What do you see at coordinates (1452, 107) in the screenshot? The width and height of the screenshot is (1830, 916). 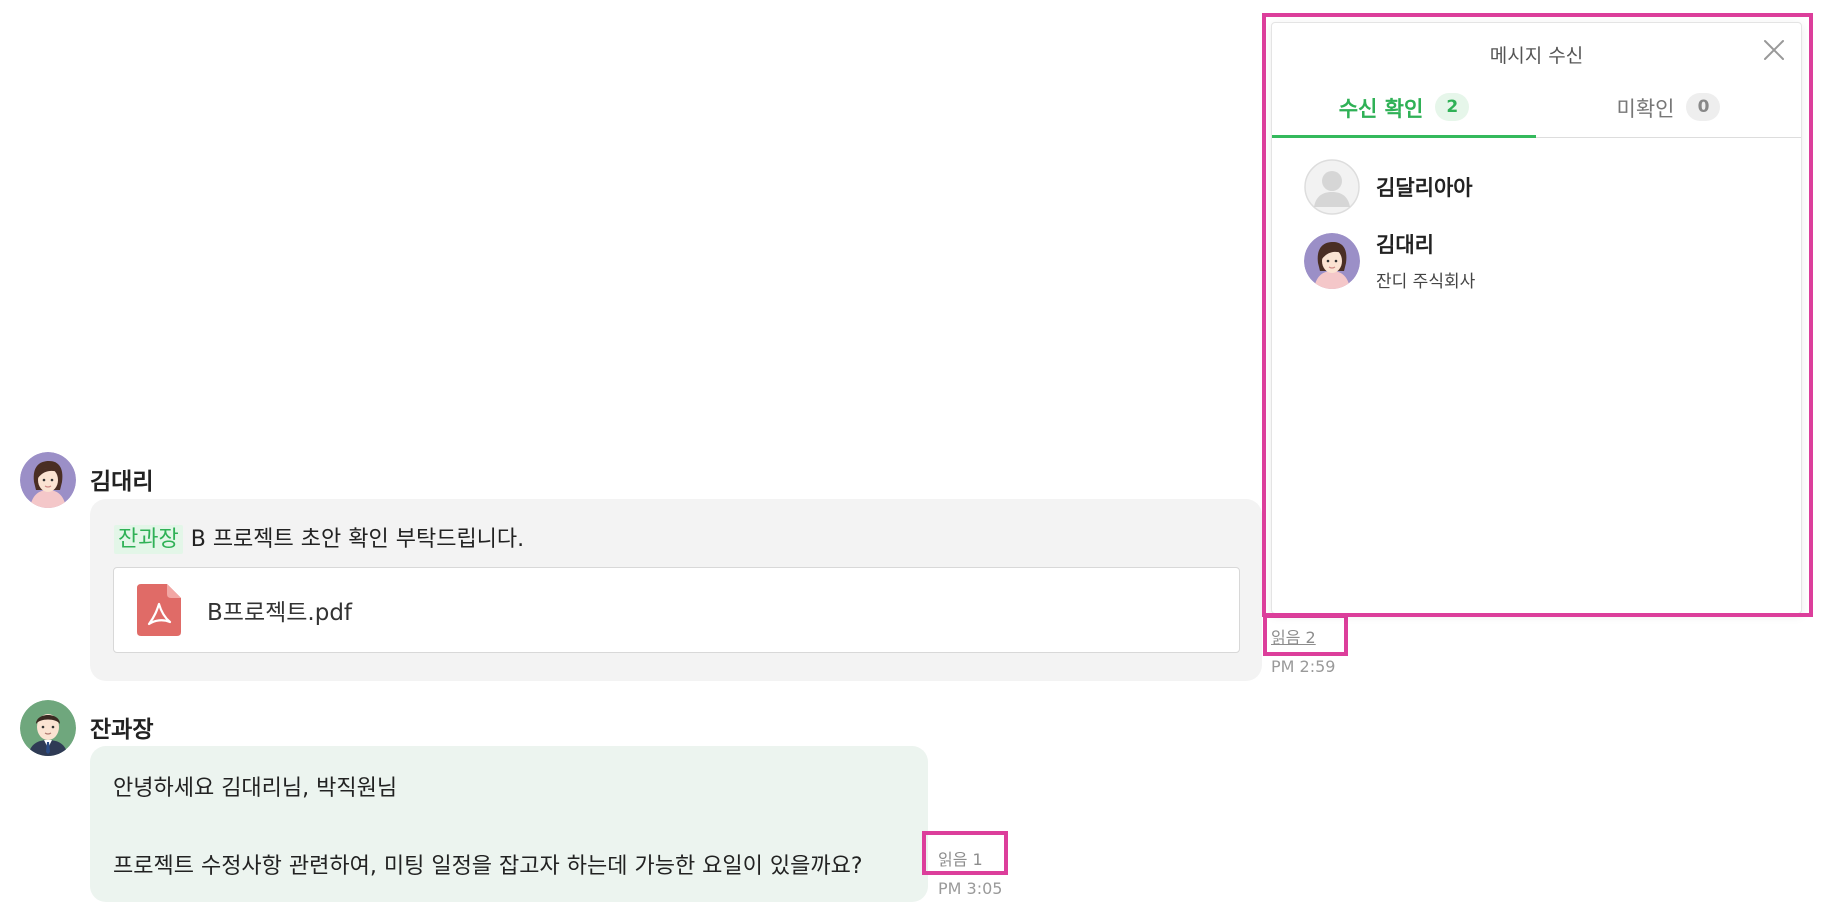 I see `read-count-badge: 2` at bounding box center [1452, 107].